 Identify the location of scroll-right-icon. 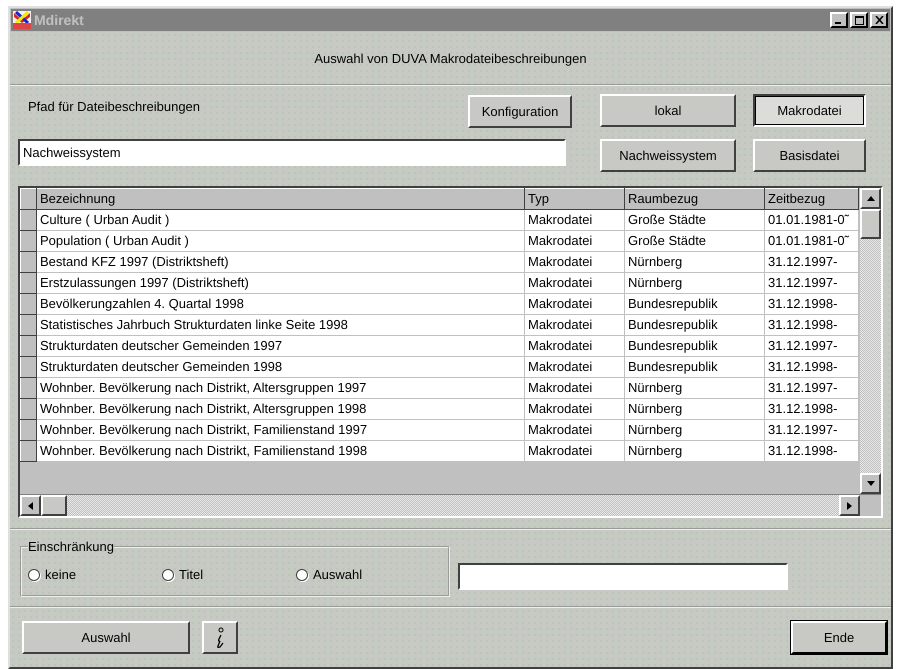
(849, 505).